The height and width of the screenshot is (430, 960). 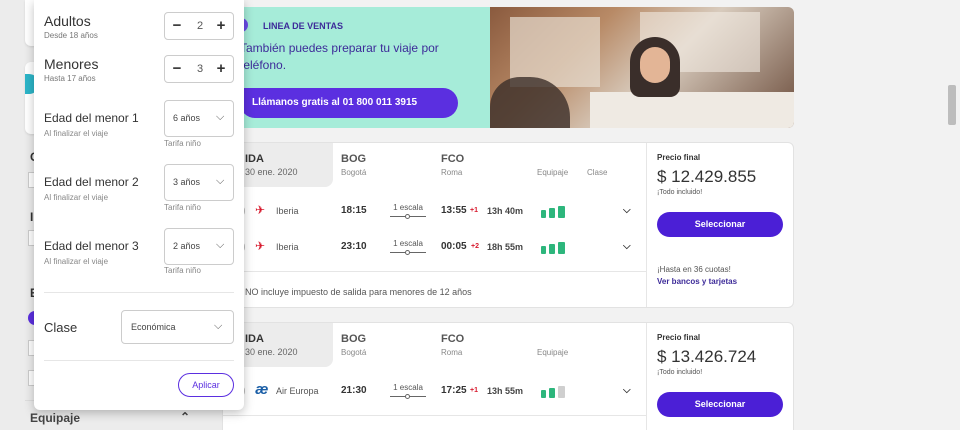 I want to click on column-clase: Clase, so click(x=597, y=172).